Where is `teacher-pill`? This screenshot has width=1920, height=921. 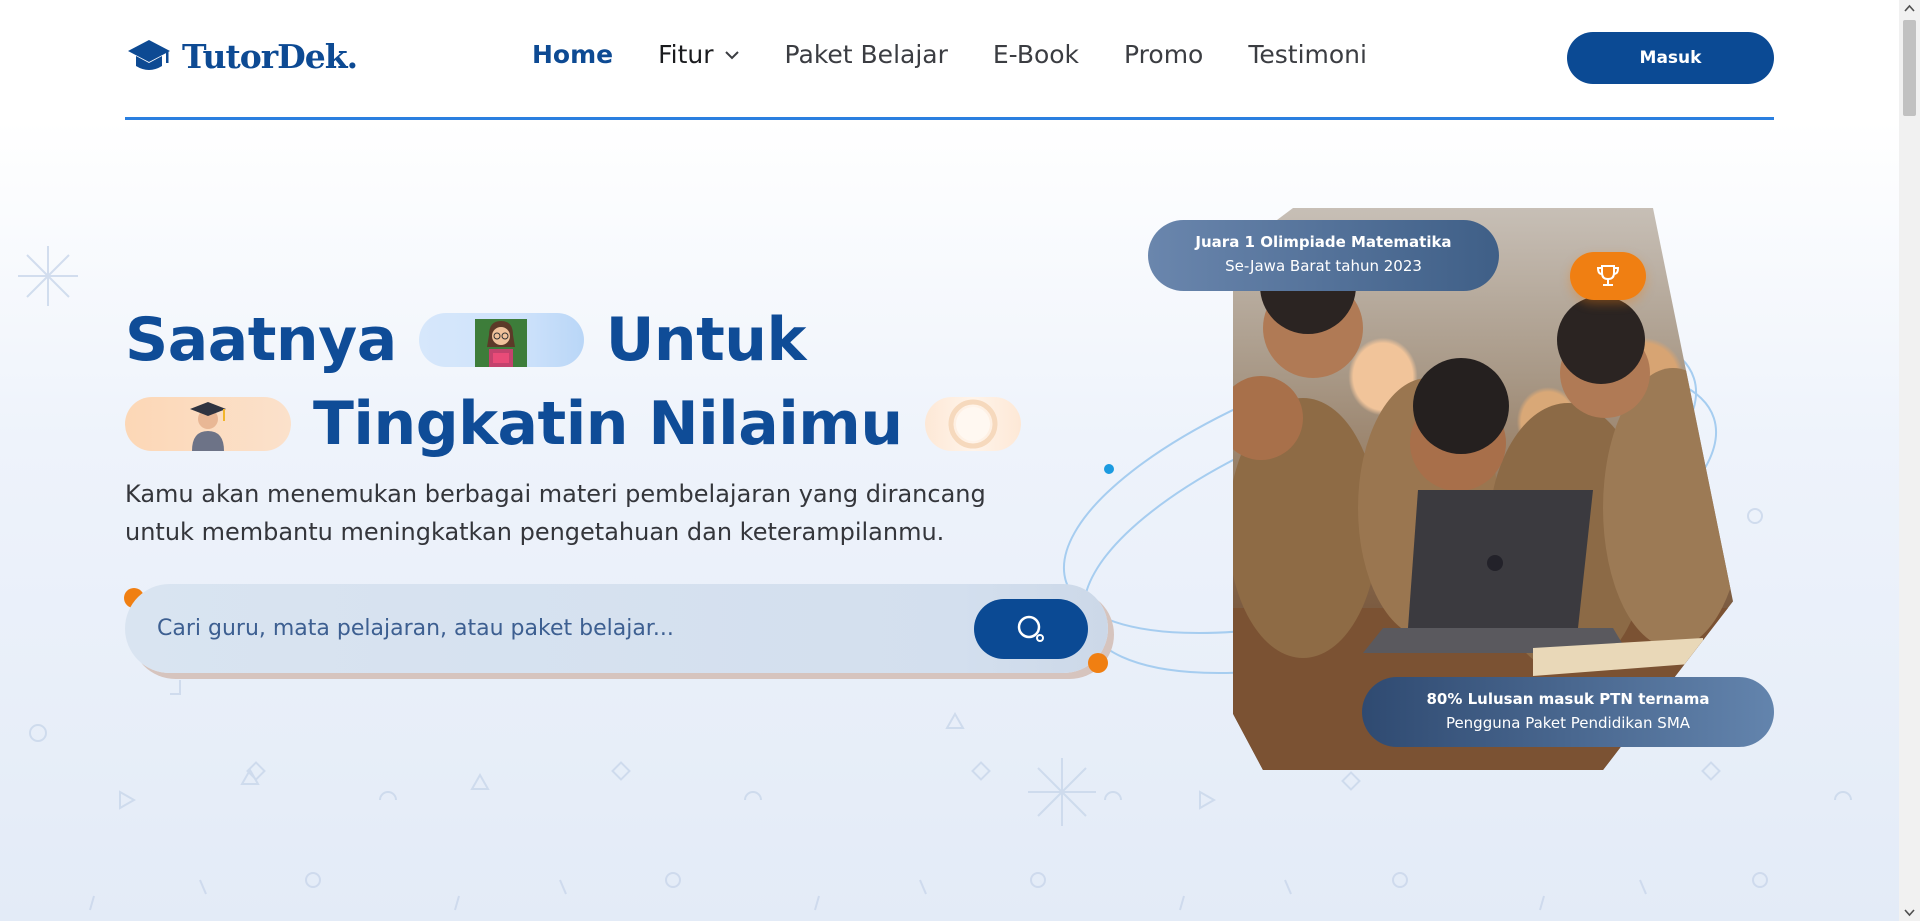 teacher-pill is located at coordinates (501, 340).